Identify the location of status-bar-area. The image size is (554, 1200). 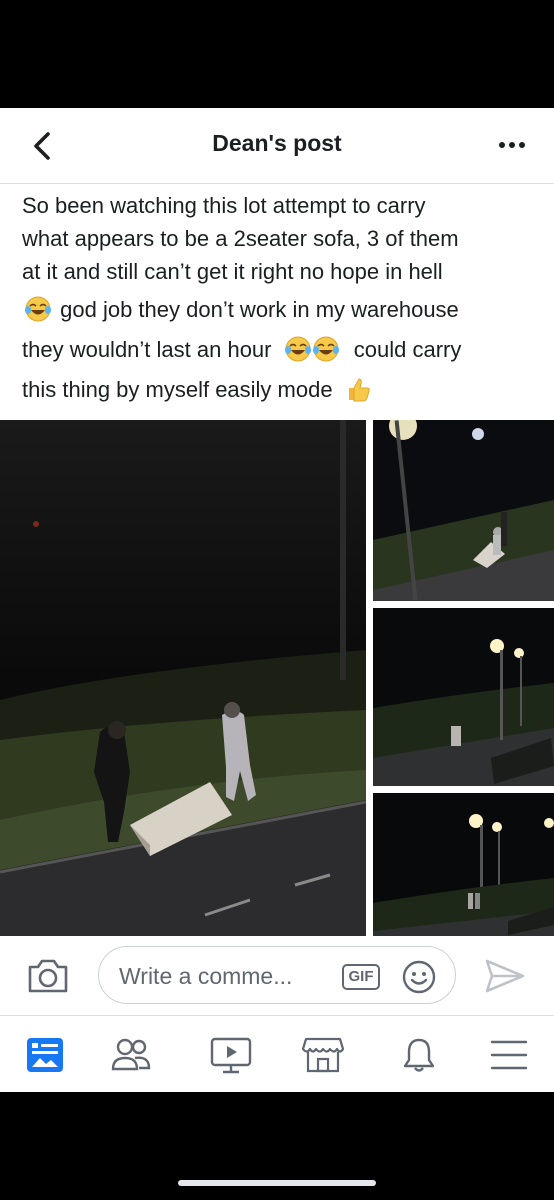
(277, 54).